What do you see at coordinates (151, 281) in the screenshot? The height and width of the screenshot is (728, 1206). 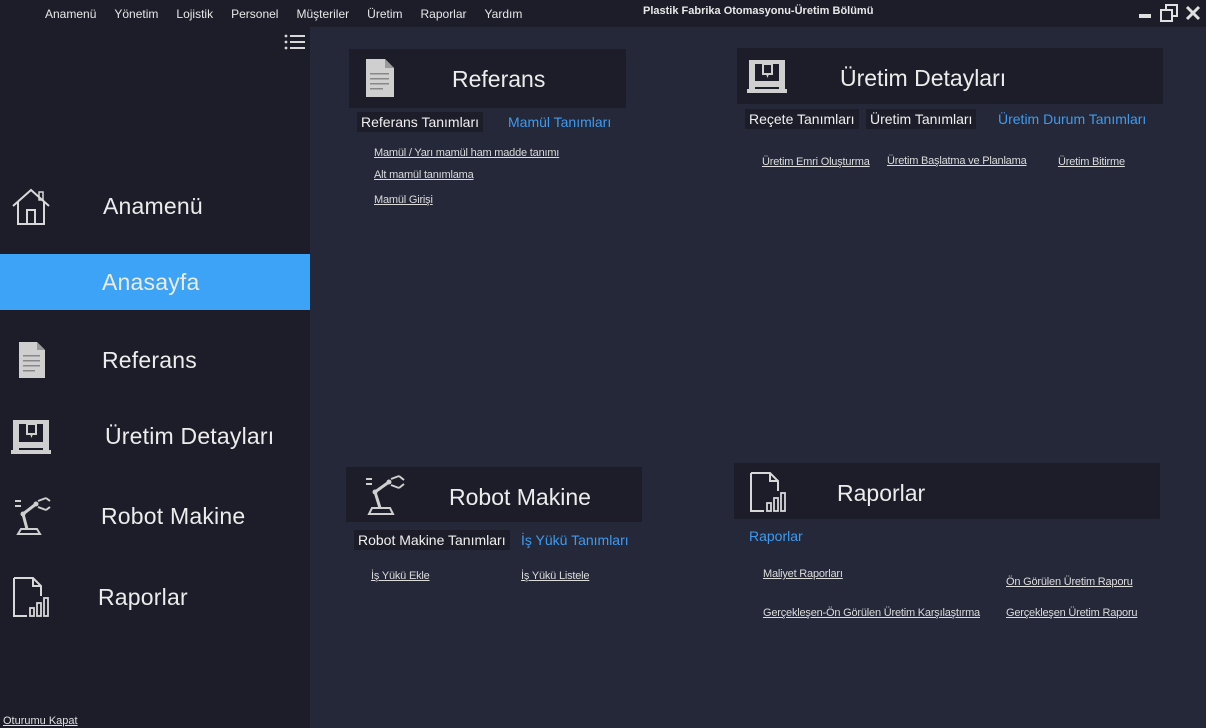 I see `sidebar-item-label: Anasayfa` at bounding box center [151, 281].